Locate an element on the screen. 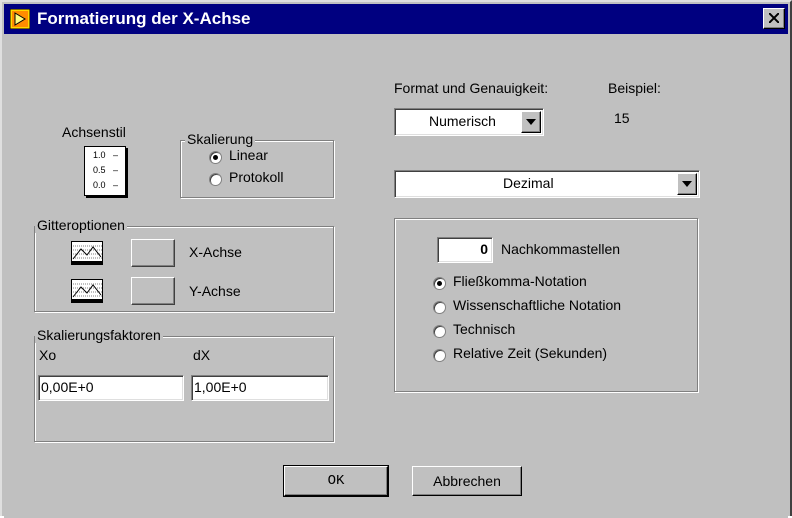 This screenshot has height=518, width=792. scaling-legend: Skalierung is located at coordinates (220, 139).